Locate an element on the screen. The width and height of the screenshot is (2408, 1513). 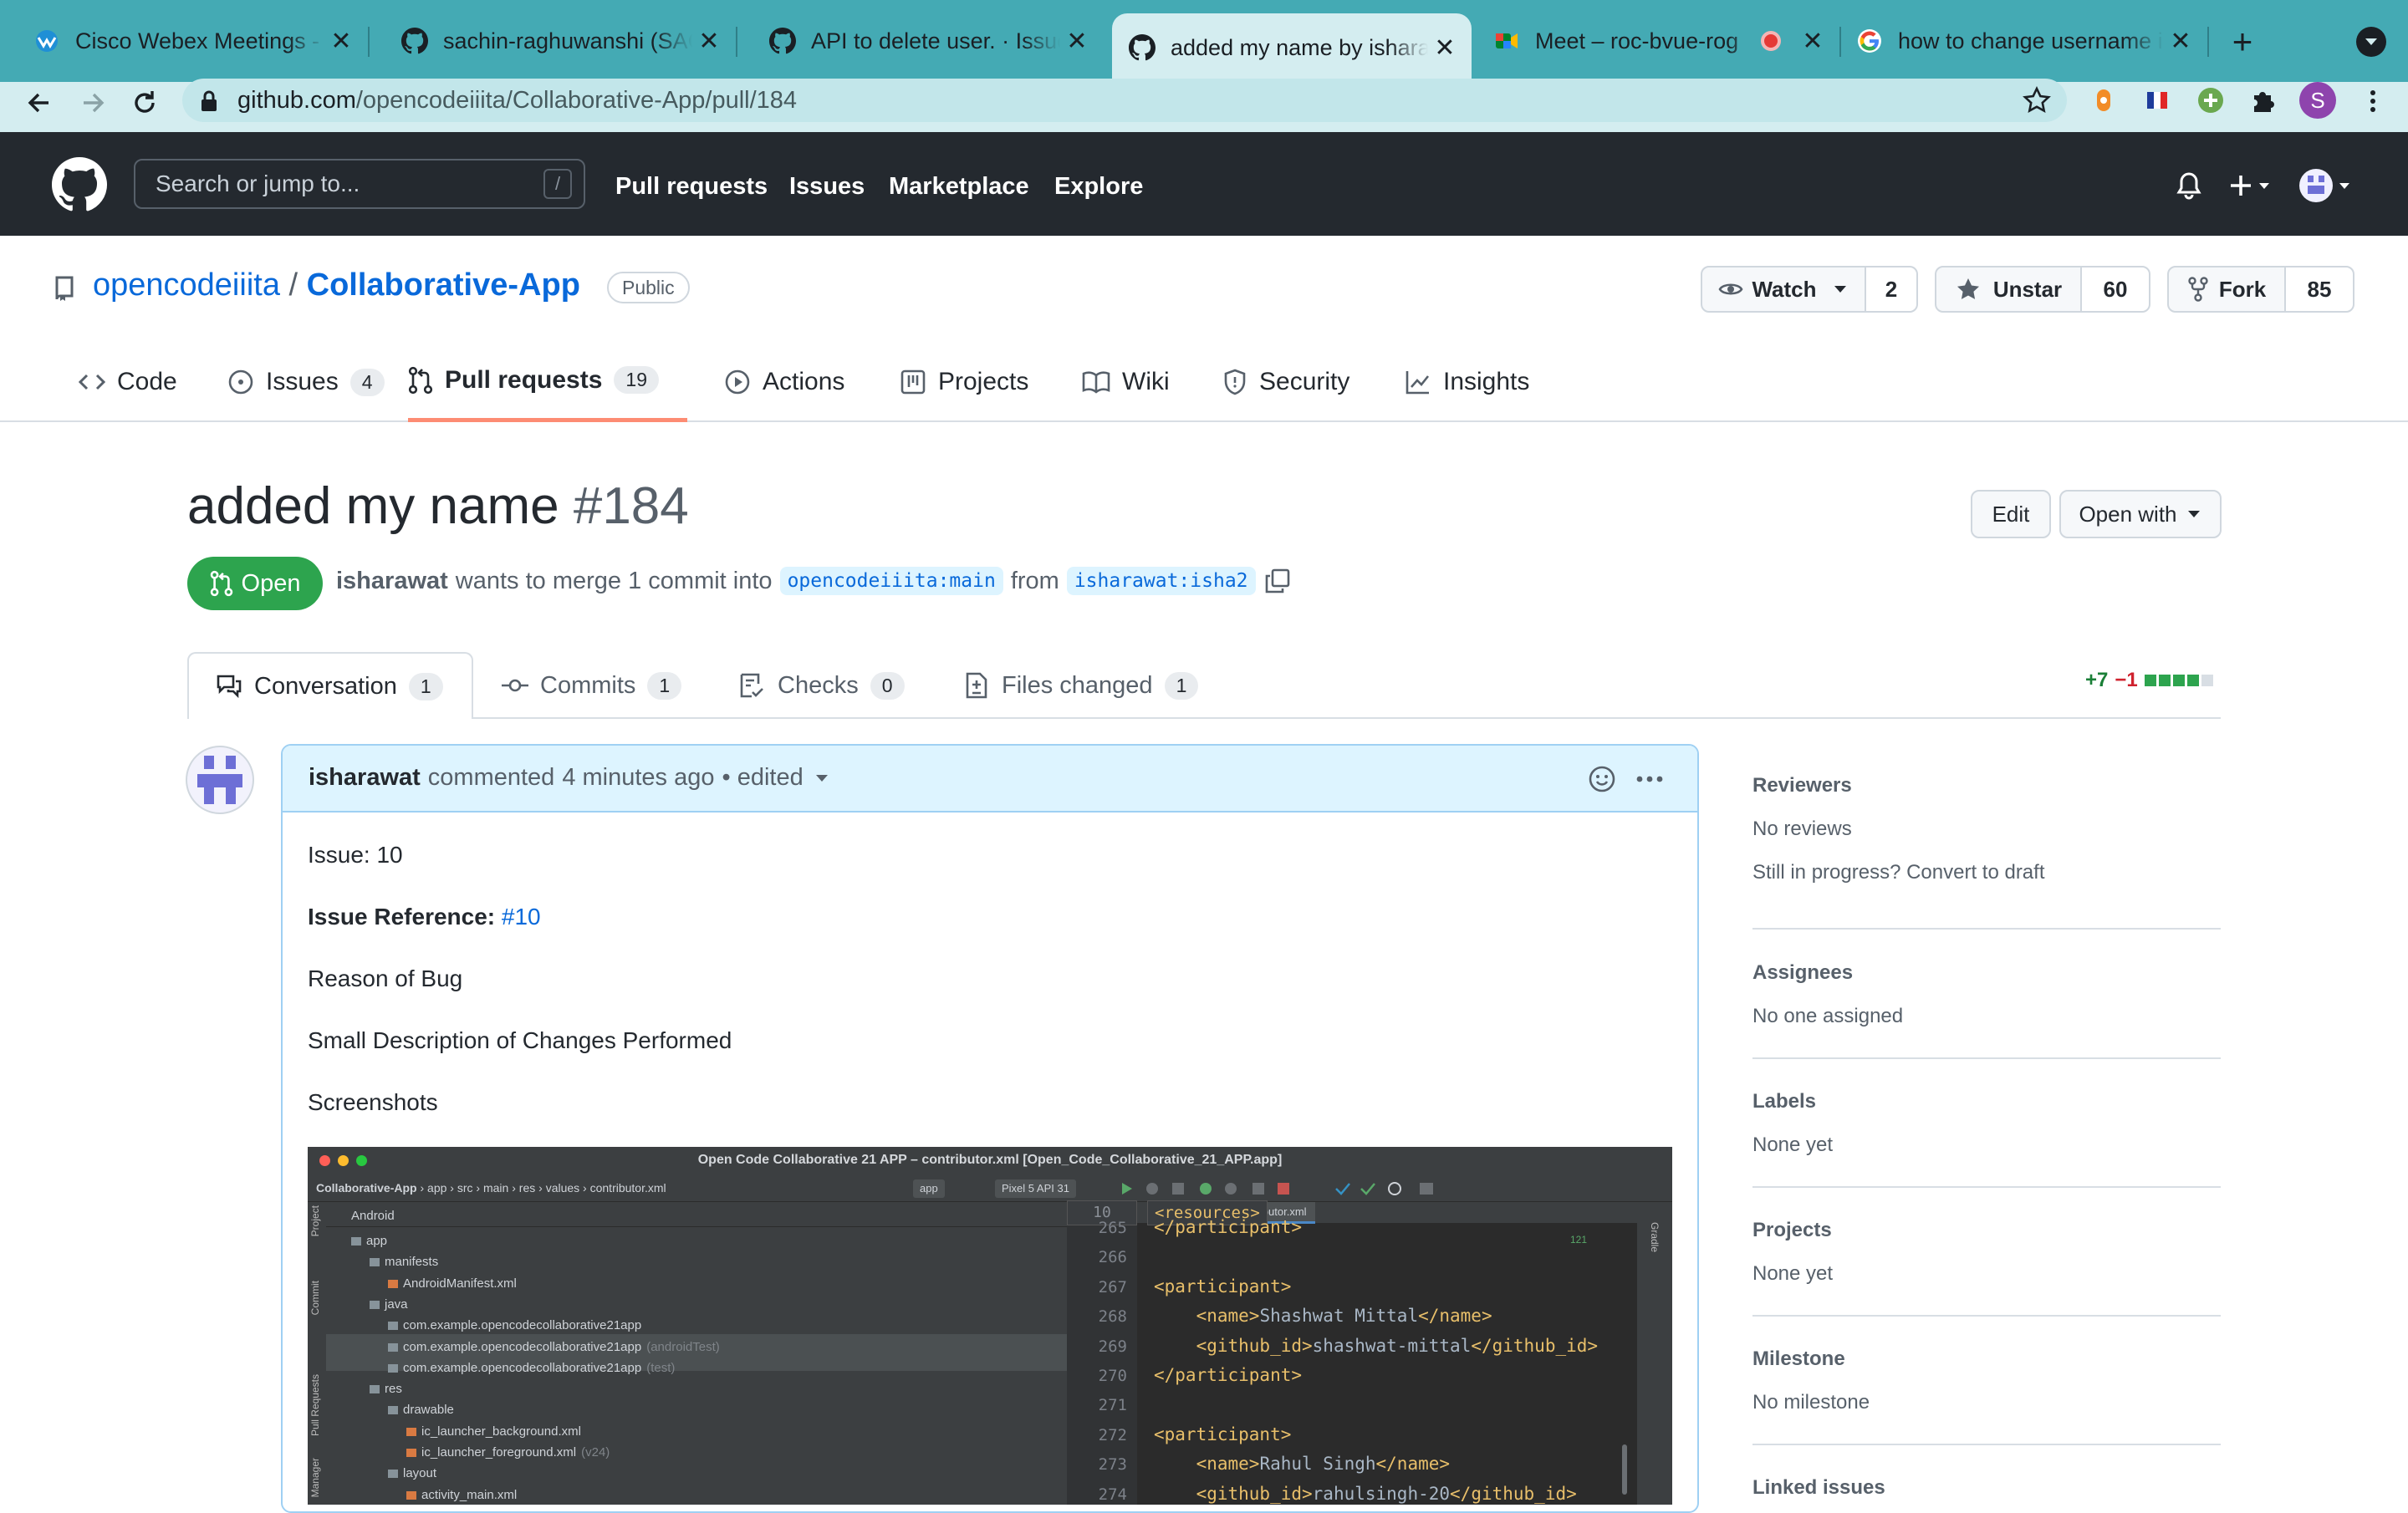
tree-item: AndroidManifest.xml is located at coordinates (453, 1283).